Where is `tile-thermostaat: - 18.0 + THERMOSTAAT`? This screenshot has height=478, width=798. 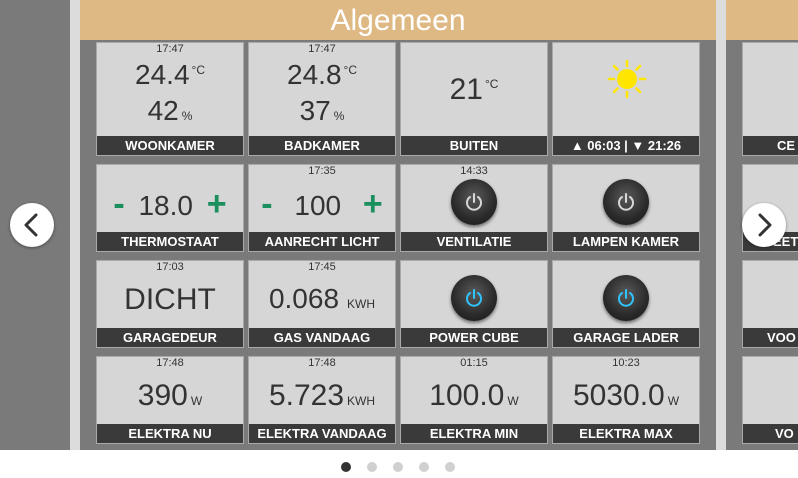
tile-thermostaat: - 18.0 + THERMOSTAAT is located at coordinates (170, 208).